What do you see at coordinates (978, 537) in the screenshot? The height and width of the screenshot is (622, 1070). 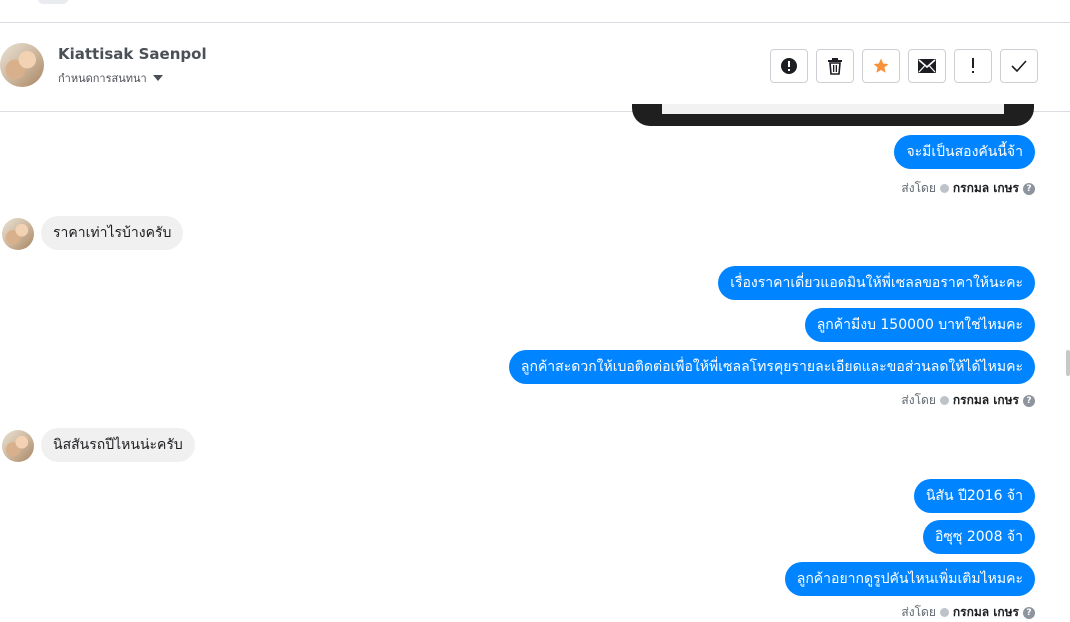 I see `outgoing-message: อิซุซุ 2008 จ้า` at bounding box center [978, 537].